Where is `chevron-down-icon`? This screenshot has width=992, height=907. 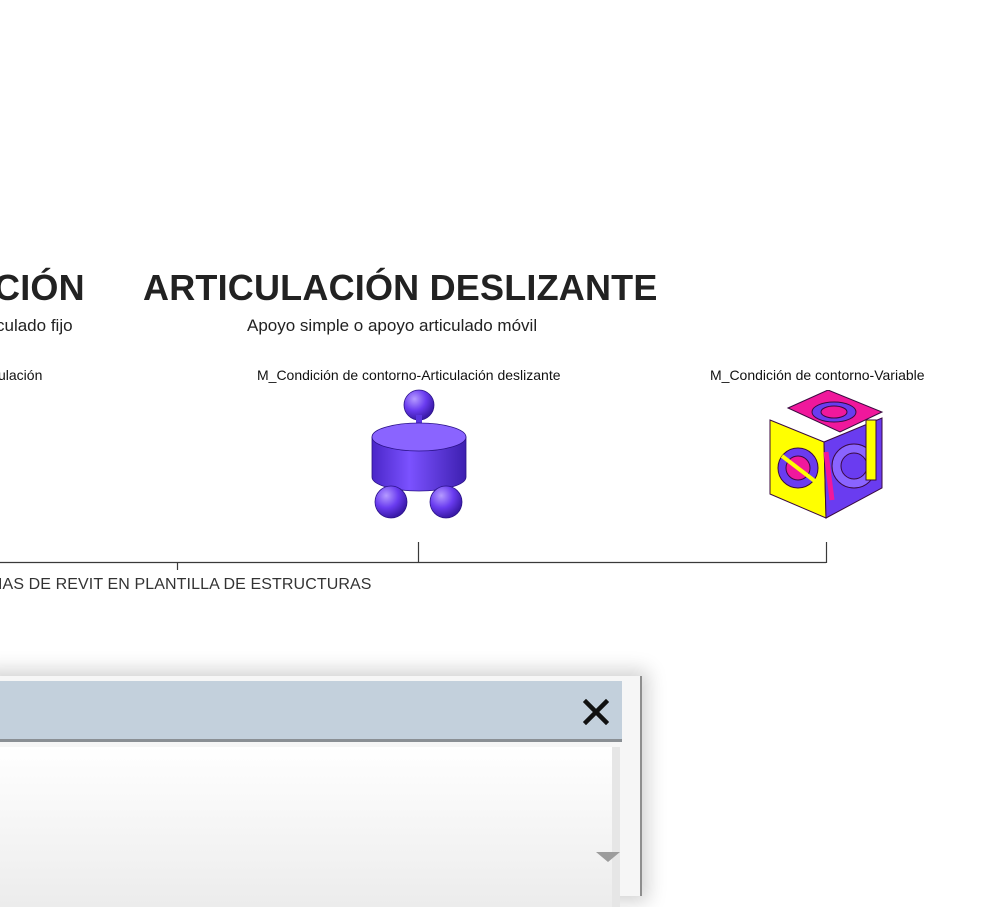 chevron-down-icon is located at coordinates (608, 857).